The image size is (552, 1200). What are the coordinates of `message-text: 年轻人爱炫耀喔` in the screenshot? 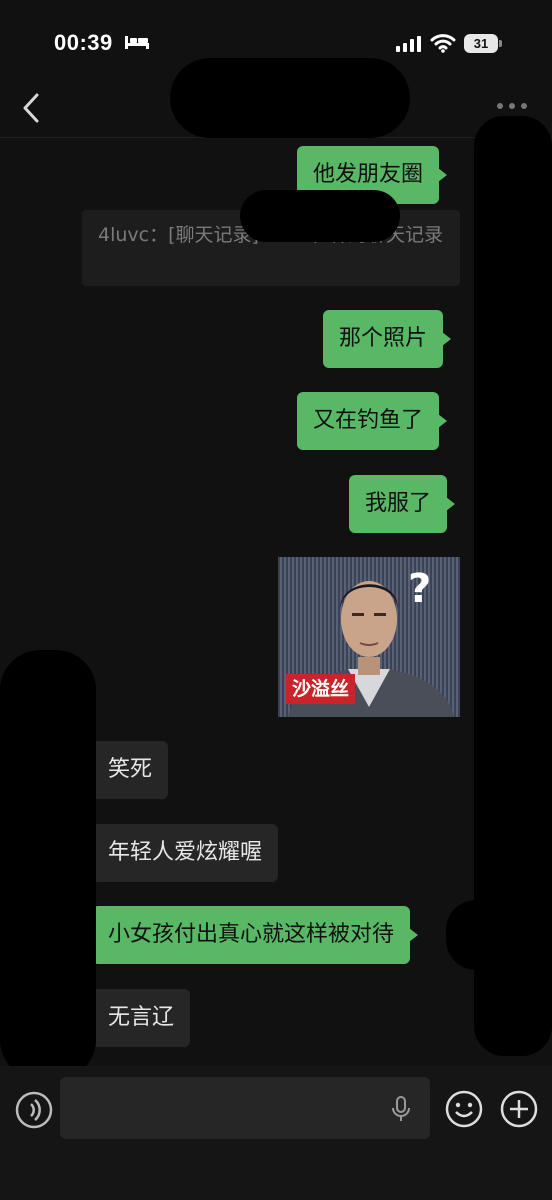 It's located at (185, 852).